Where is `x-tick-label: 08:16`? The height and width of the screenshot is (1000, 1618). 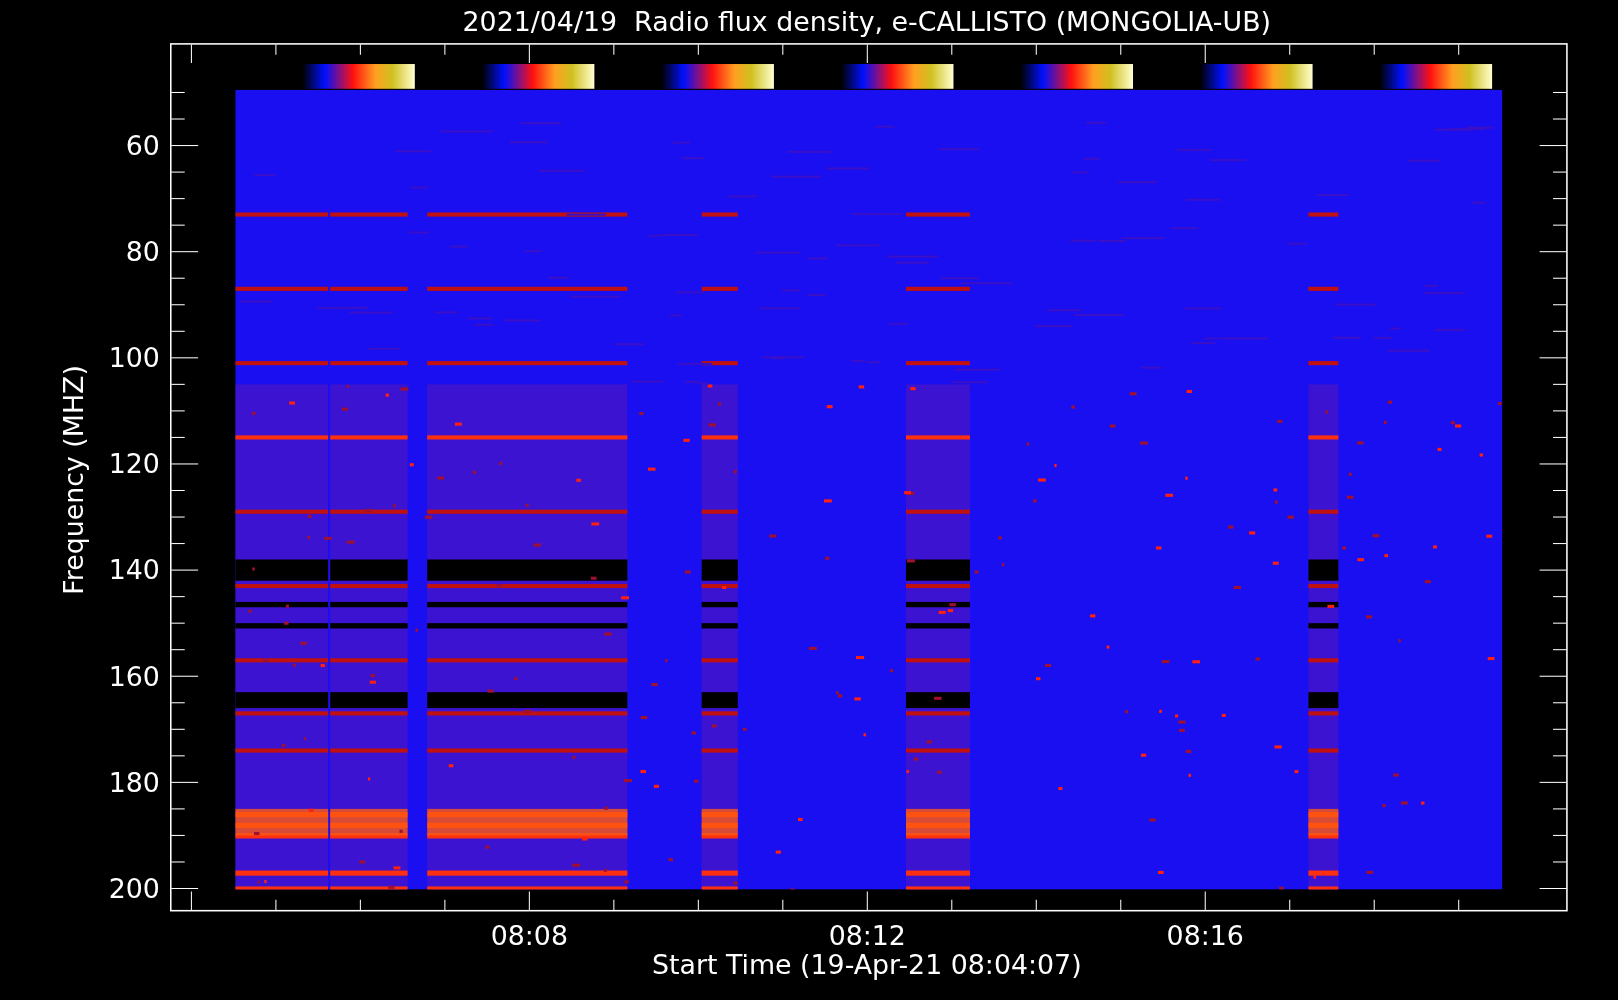 x-tick-label: 08:16 is located at coordinates (1205, 936).